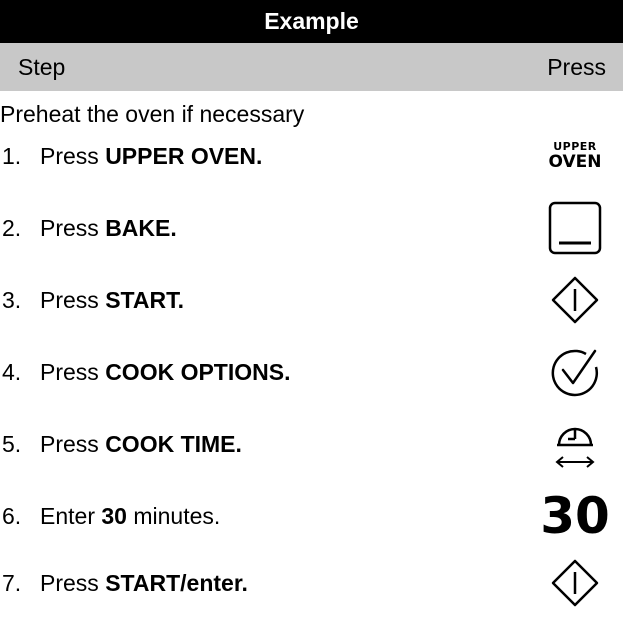 This screenshot has width=623, height=619. I want to click on upper-oven-label-line-1: UPPER, so click(575, 146).